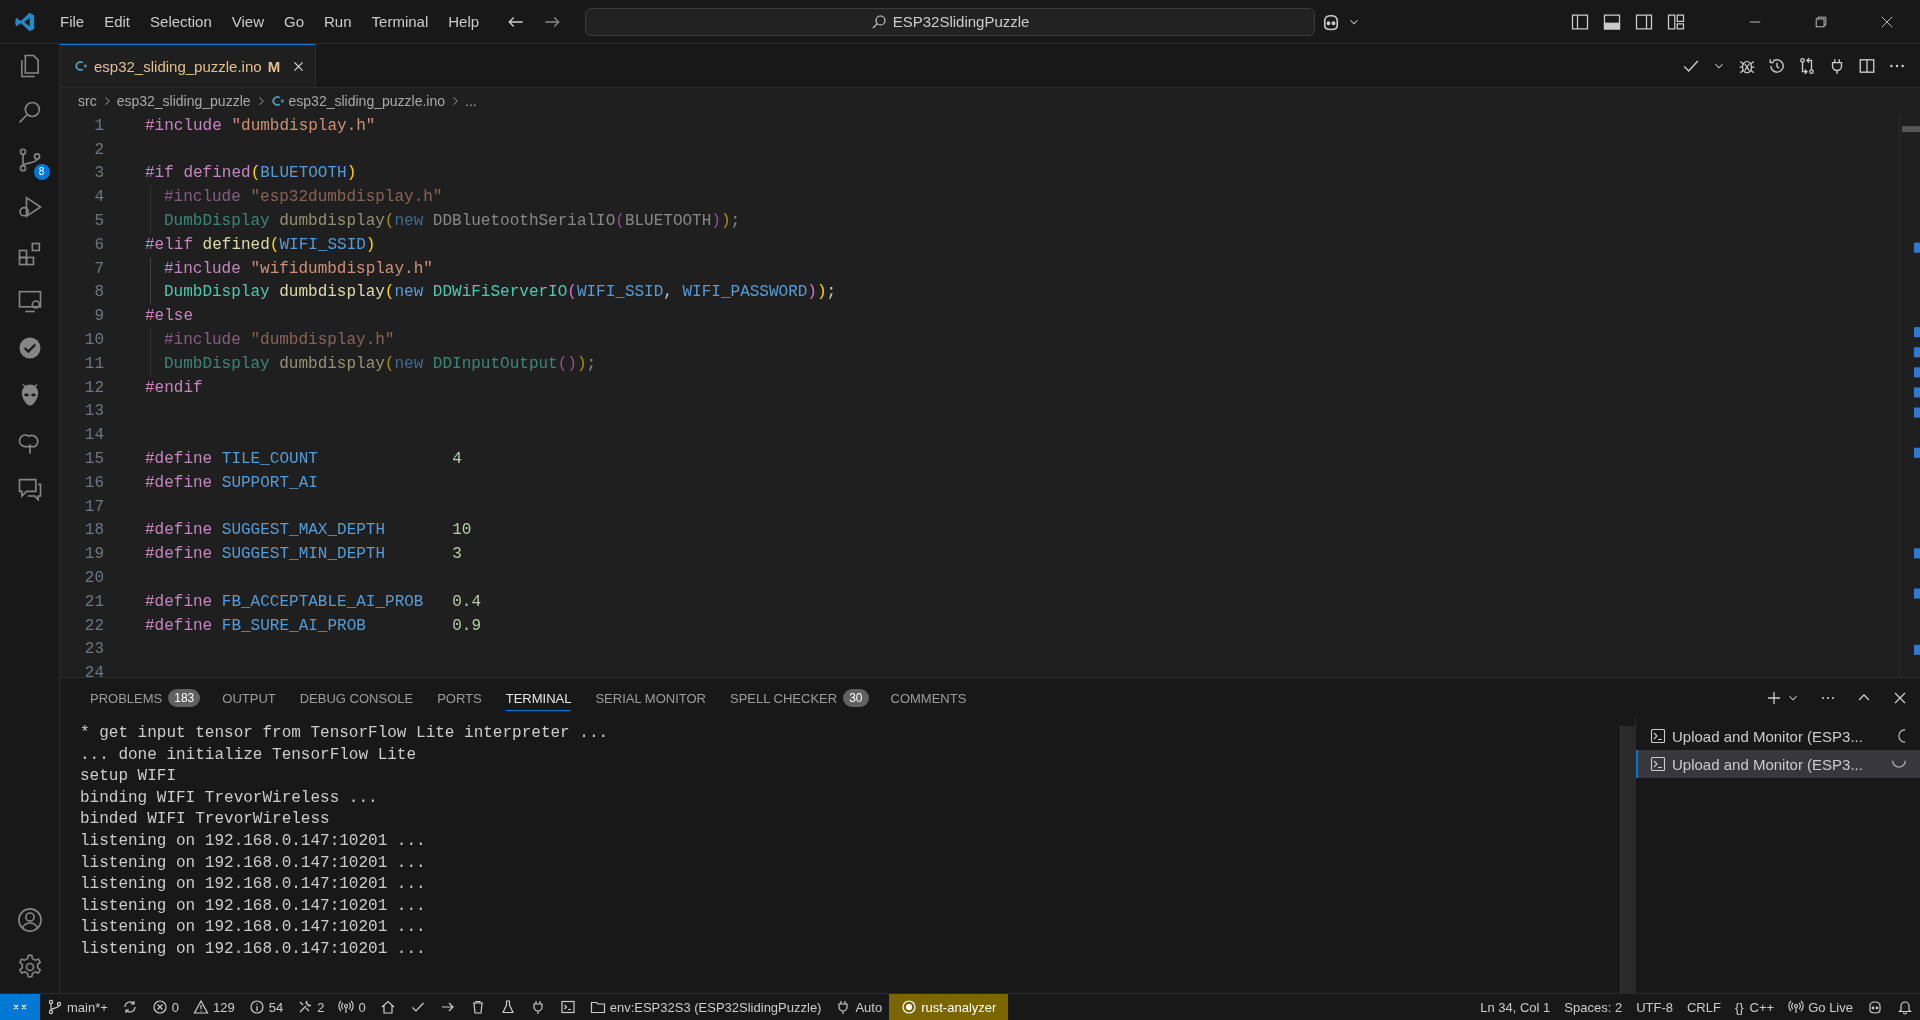 This screenshot has width=1920, height=1020. What do you see at coordinates (1612, 21) in the screenshot?
I see `panel-layout-icon` at bounding box center [1612, 21].